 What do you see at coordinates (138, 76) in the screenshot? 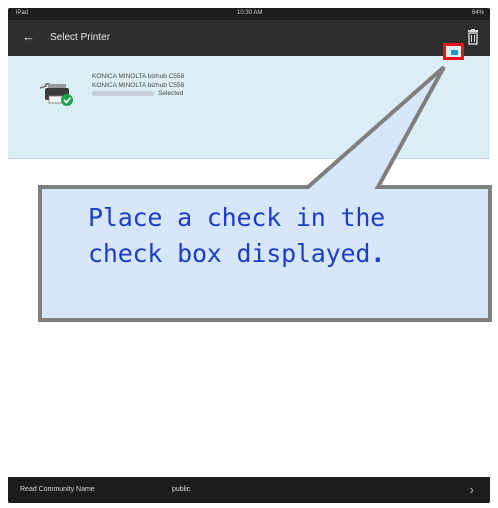
I see `printer-name: KONICA MINOLTA bizhub C558` at bounding box center [138, 76].